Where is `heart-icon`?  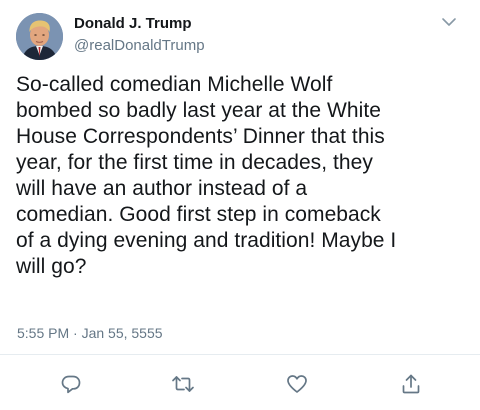 heart-icon is located at coordinates (297, 384).